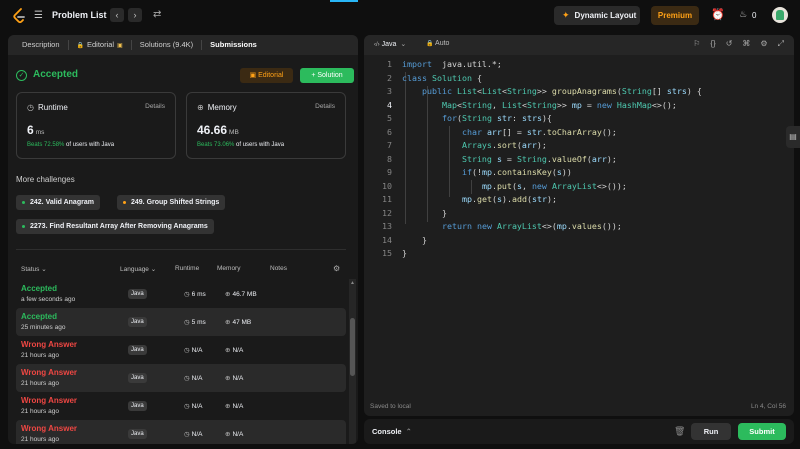  What do you see at coordinates (45, 179) in the screenshot?
I see `more-challenges-title: More challenges` at bounding box center [45, 179].